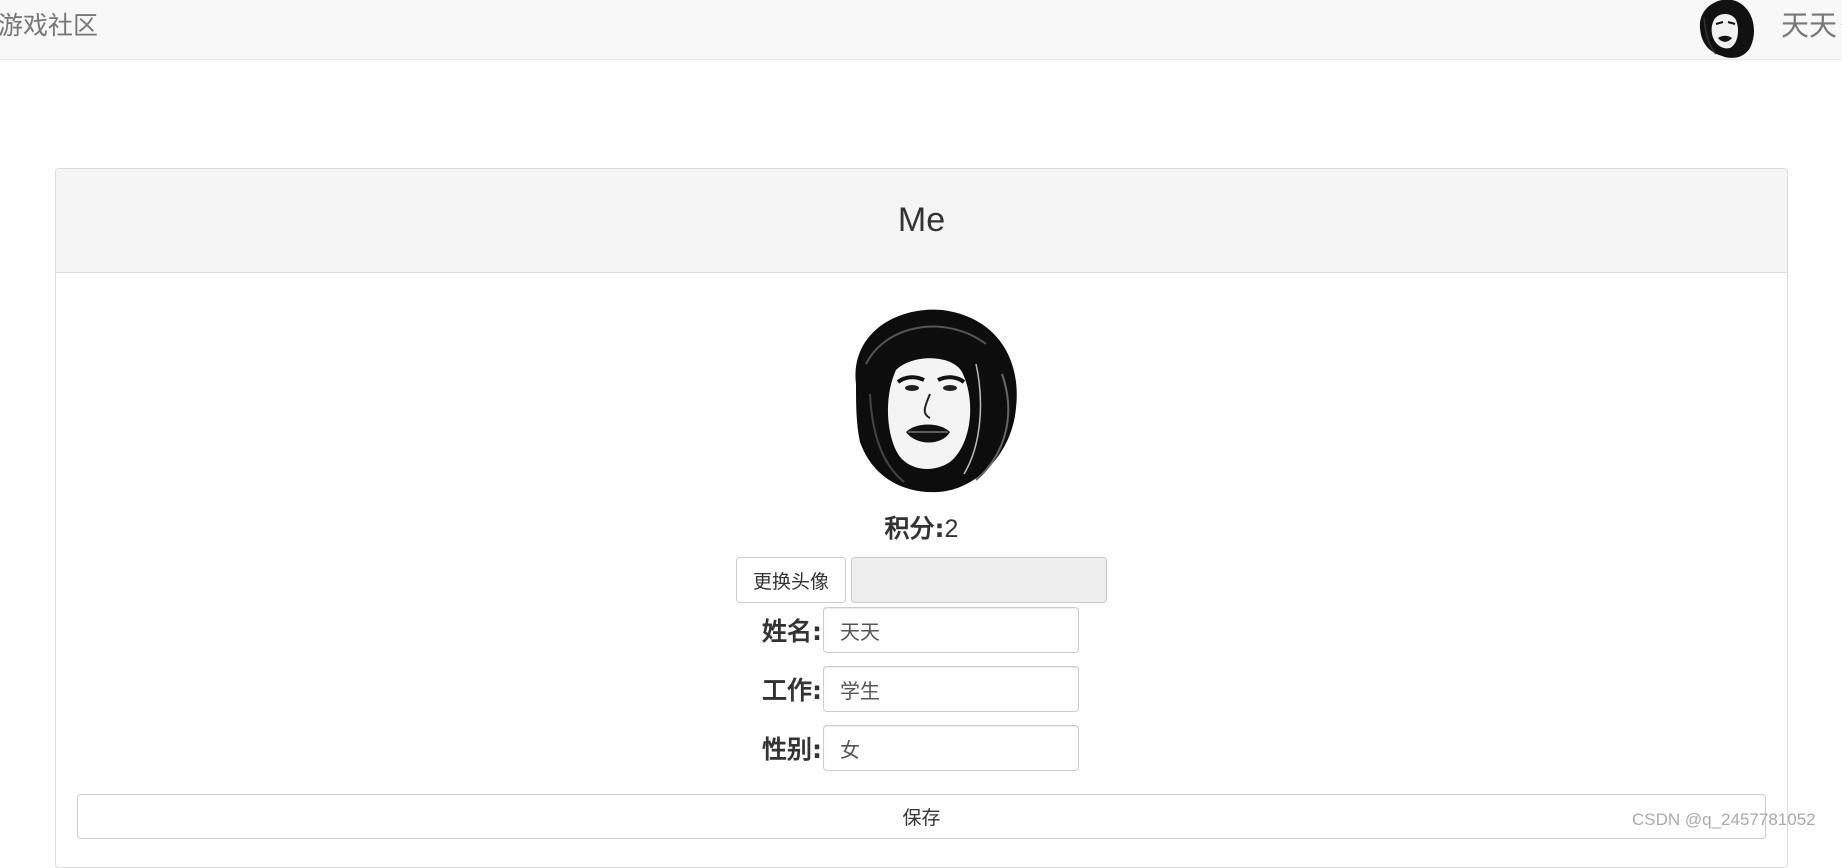 This screenshot has width=1842, height=868. What do you see at coordinates (921, 816) in the screenshot?
I see `save-button: 保存` at bounding box center [921, 816].